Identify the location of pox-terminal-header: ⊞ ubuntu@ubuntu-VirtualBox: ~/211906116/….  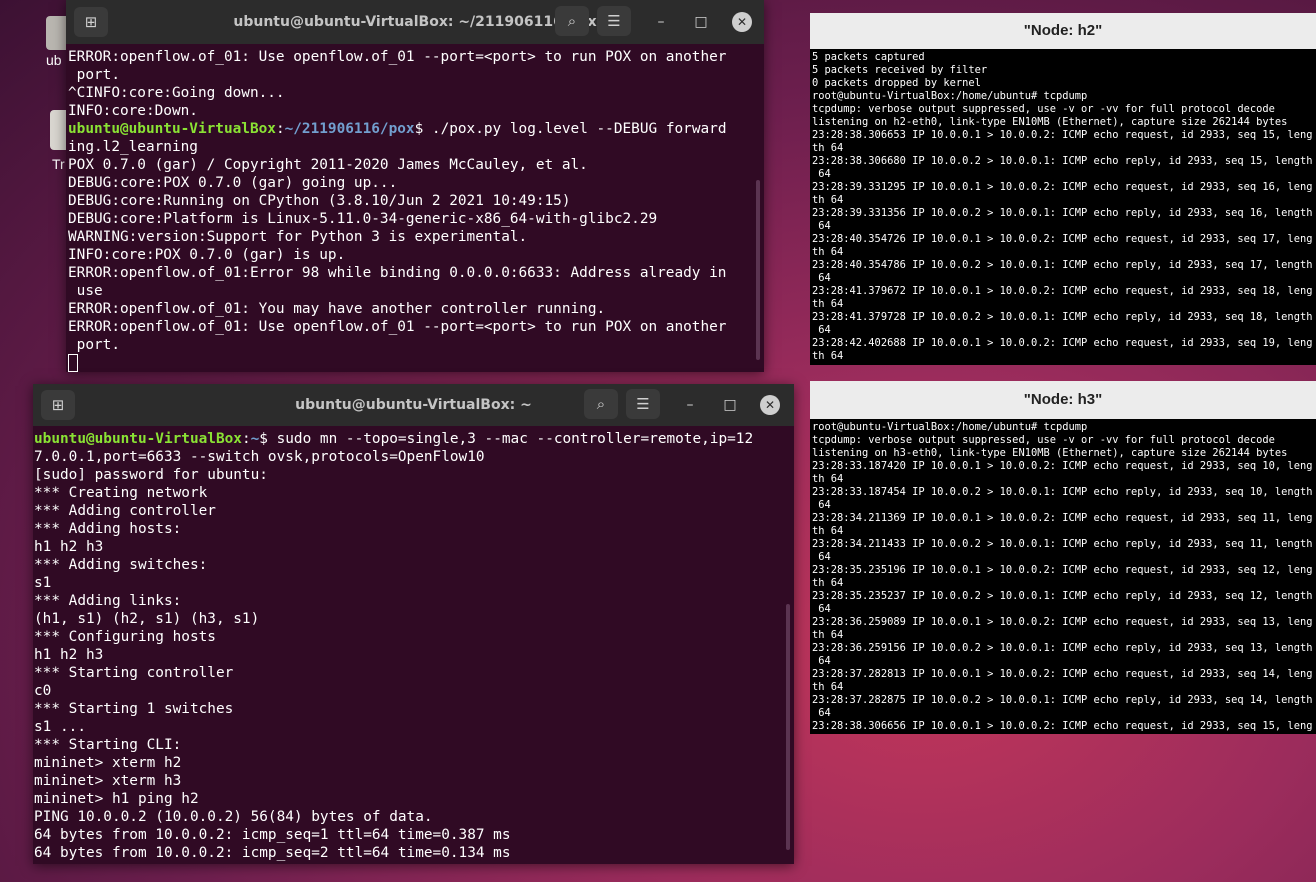
(415, 22).